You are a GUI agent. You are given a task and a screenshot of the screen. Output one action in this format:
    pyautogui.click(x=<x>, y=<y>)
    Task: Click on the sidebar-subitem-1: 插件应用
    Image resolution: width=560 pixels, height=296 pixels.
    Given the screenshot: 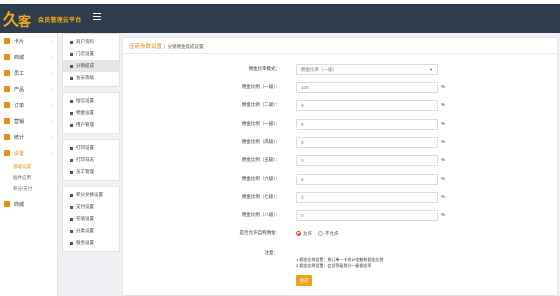 What is the action you would take?
    pyautogui.click(x=28, y=177)
    